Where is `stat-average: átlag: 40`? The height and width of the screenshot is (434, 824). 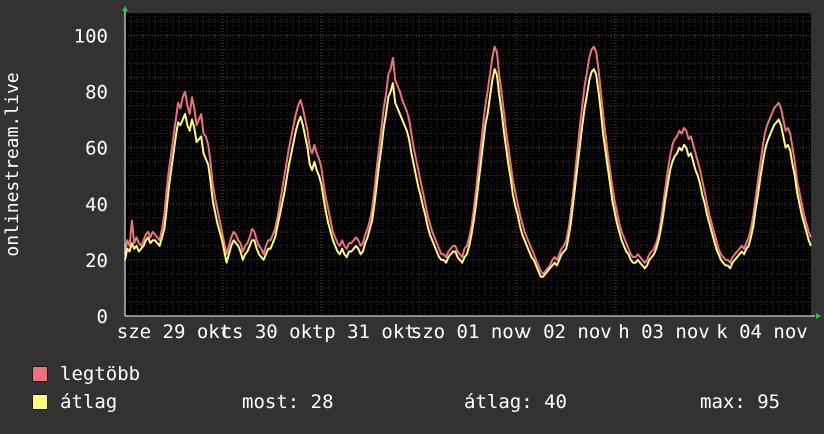
stat-average: átlag: 40 is located at coordinates (515, 402).